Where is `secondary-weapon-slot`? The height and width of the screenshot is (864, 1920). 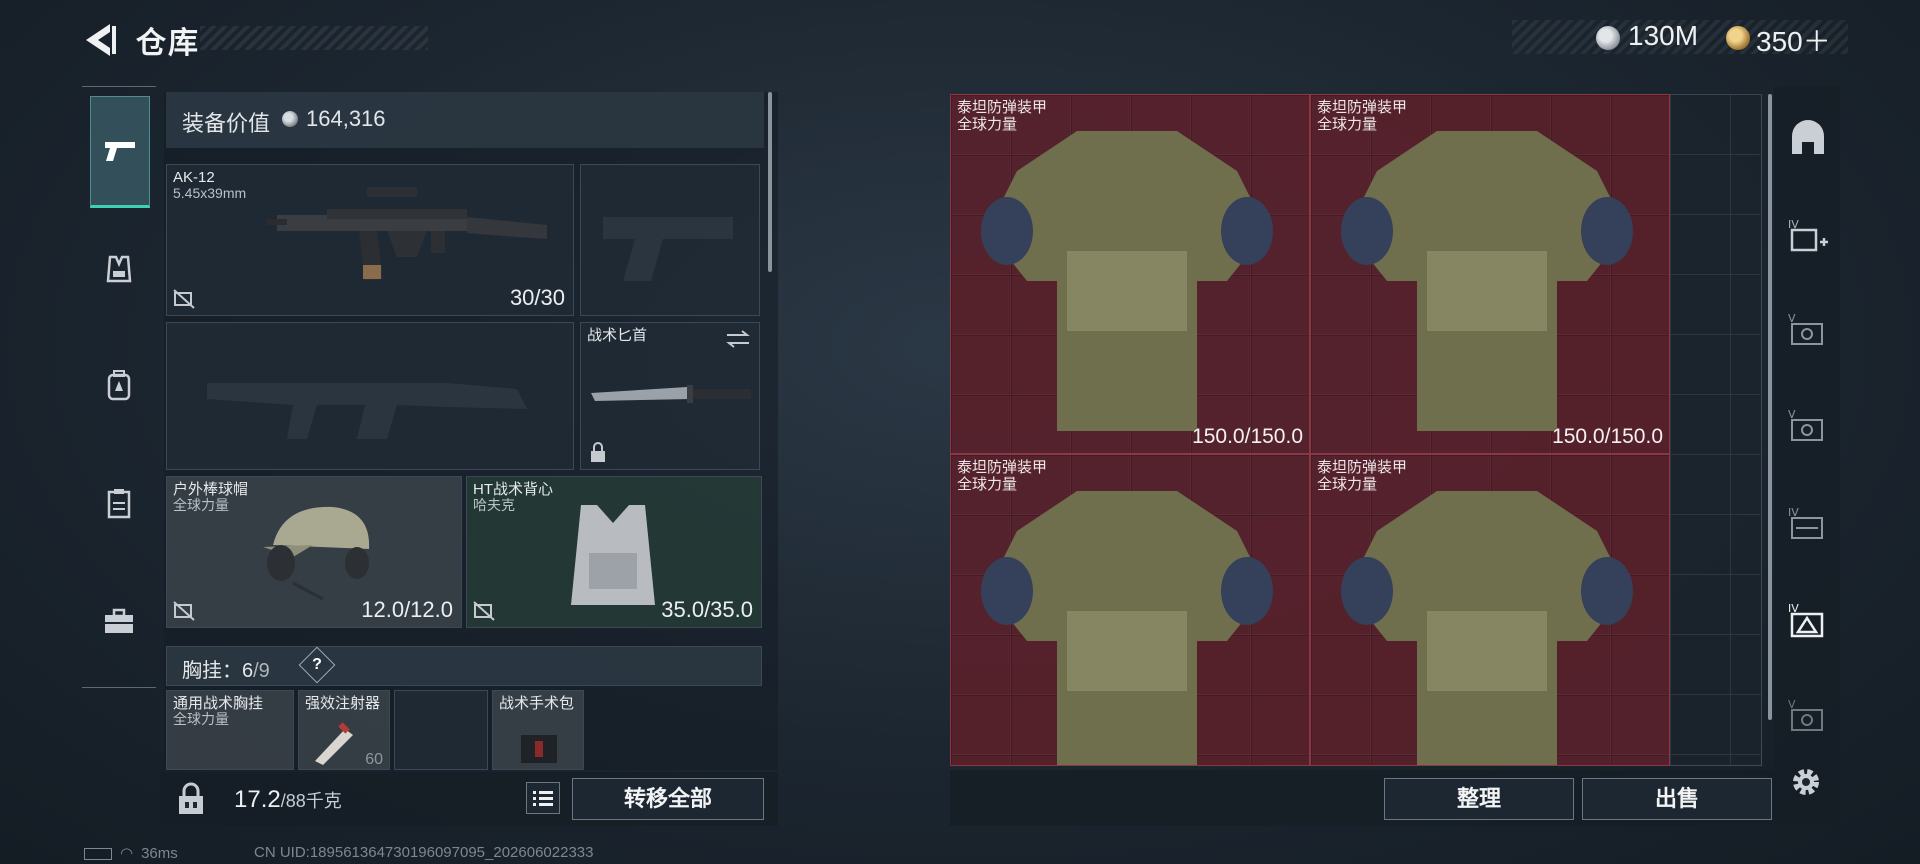 secondary-weapon-slot is located at coordinates (370, 396).